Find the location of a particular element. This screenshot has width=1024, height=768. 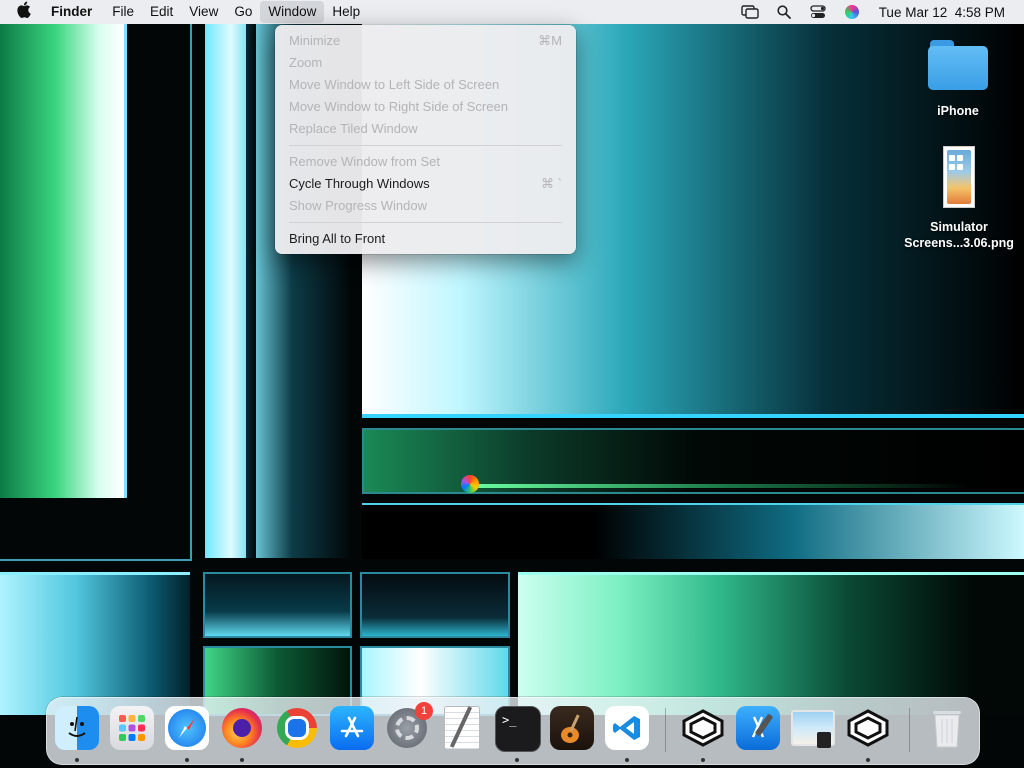

desktop-icon-simulator-screenshot: Simulator Screens...3.06.png is located at coordinates (959, 198).